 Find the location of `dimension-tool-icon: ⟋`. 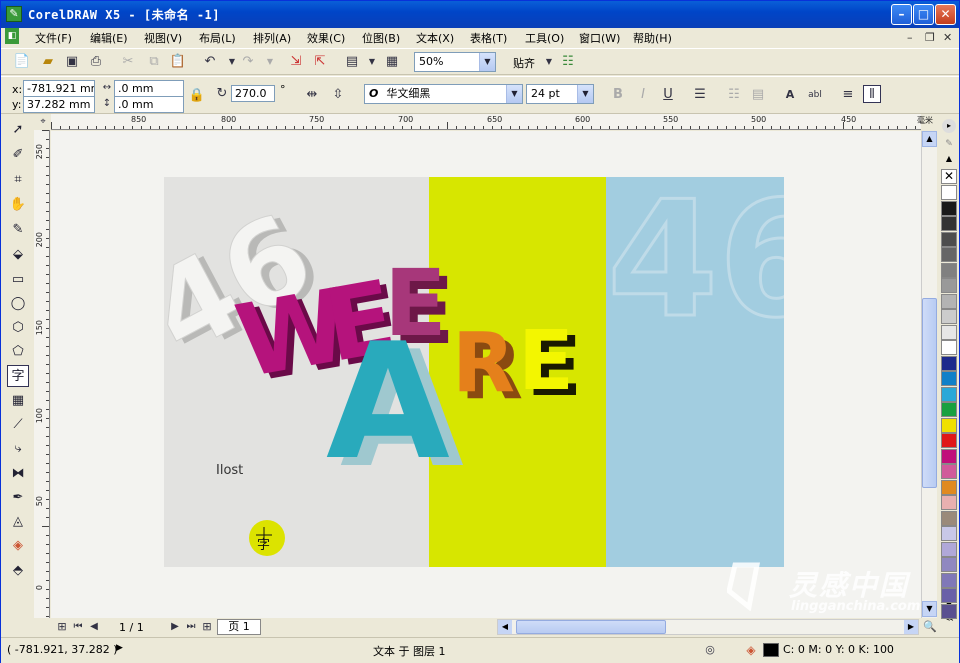

dimension-tool-icon: ⟋ is located at coordinates (18, 425).